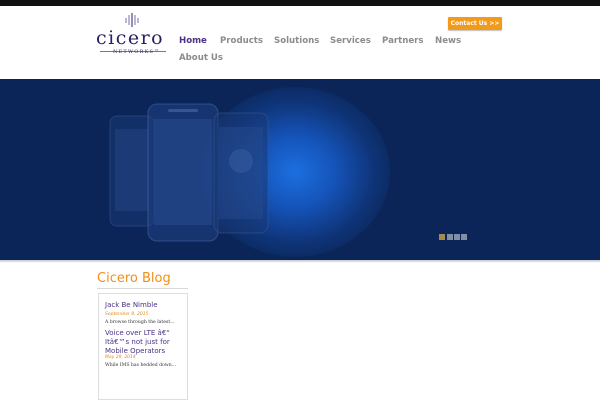 This screenshot has height=400, width=600. Describe the element at coordinates (201, 58) in the screenshot. I see `nav-about-us: About Us` at that location.